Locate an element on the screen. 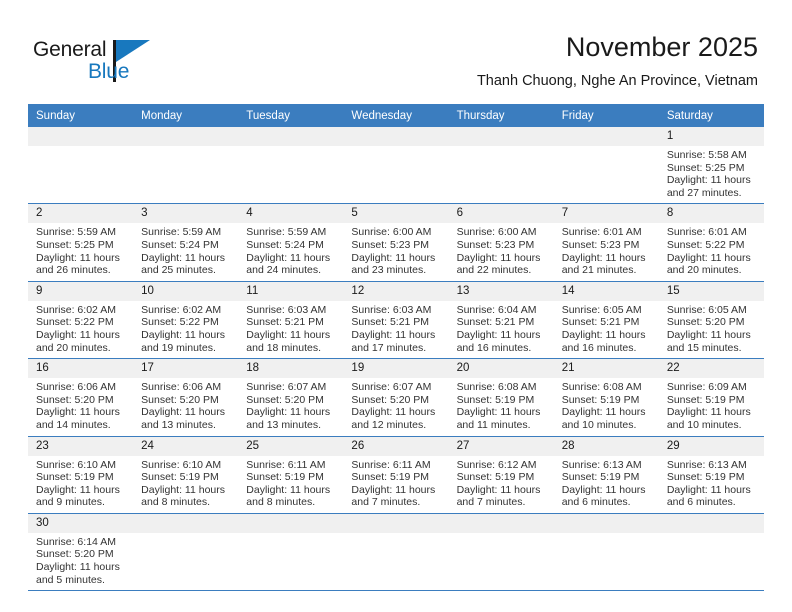 Image resolution: width=792 pixels, height=612 pixels. day-info-daylight-line2: and 10 minutes. is located at coordinates (704, 424).